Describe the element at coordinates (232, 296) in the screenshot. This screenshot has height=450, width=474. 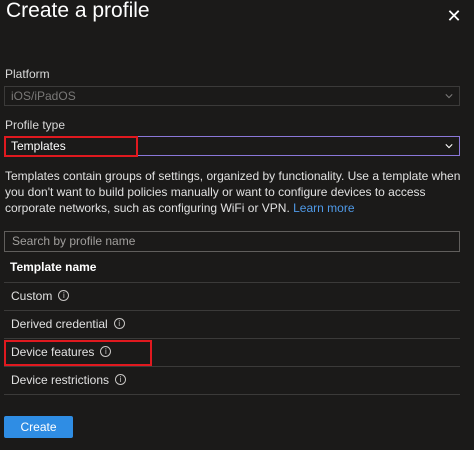
I see `table-row: Custom i` at that location.